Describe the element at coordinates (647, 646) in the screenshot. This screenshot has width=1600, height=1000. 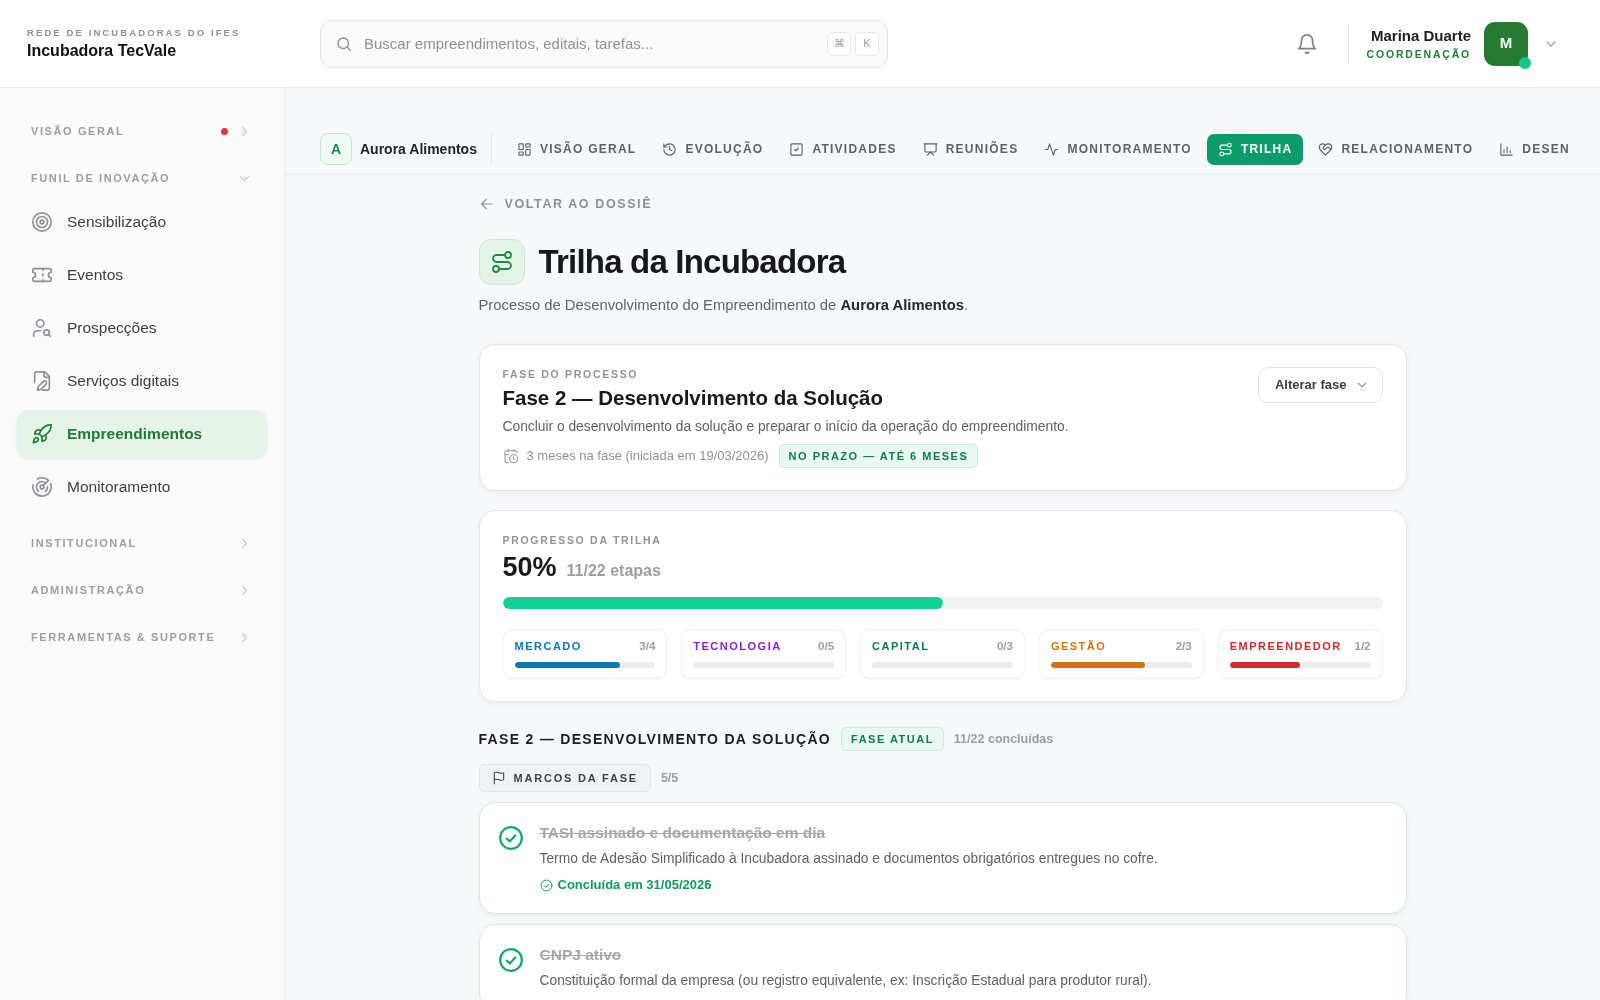
I see `dimension-count: 3/4` at that location.